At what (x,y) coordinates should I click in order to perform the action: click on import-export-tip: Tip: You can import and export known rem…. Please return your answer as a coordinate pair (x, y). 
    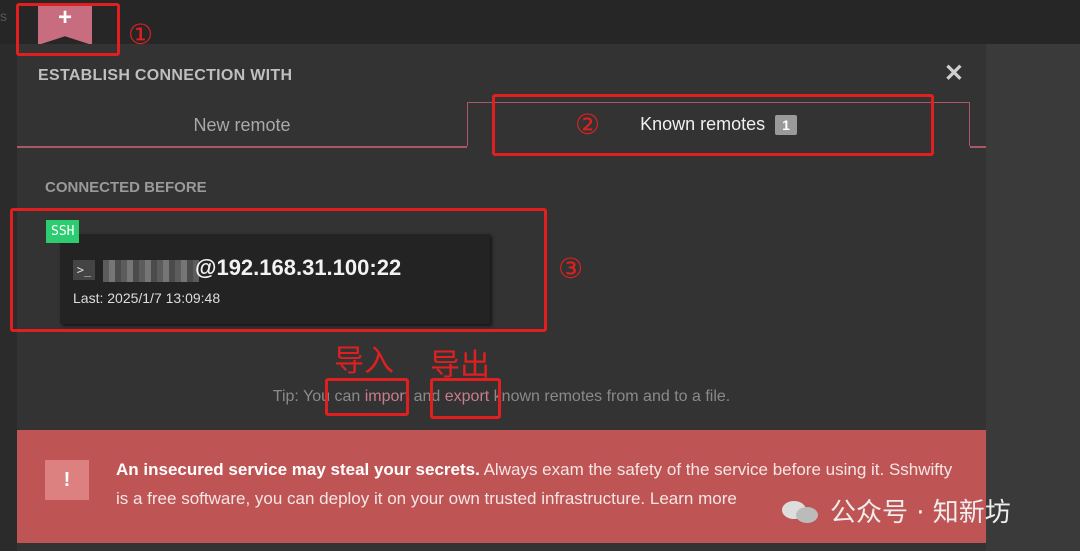
    Looking at the image, I should click on (501, 397).